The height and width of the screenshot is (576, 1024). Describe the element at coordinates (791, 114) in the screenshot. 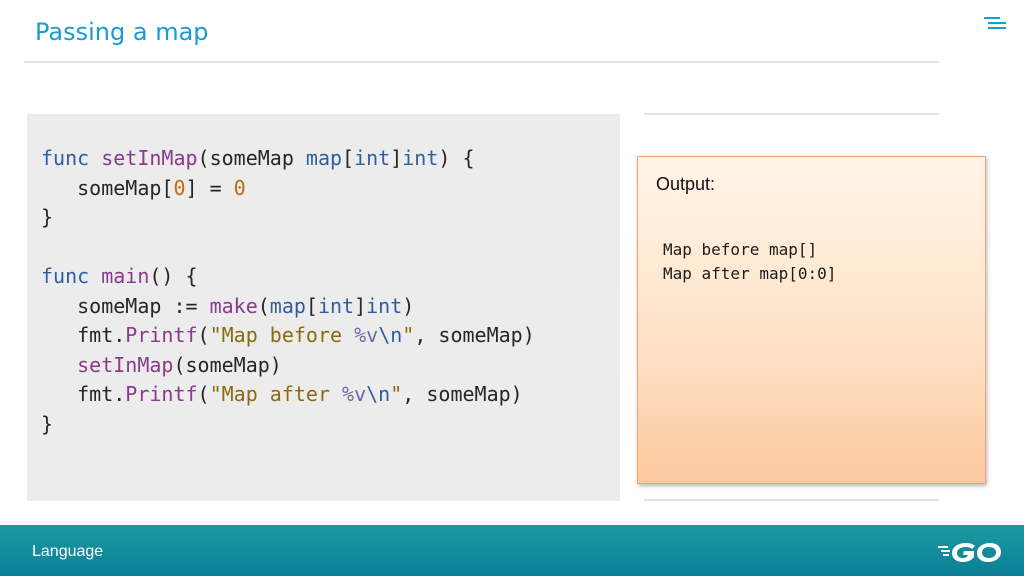

I see `output-top-rule` at that location.